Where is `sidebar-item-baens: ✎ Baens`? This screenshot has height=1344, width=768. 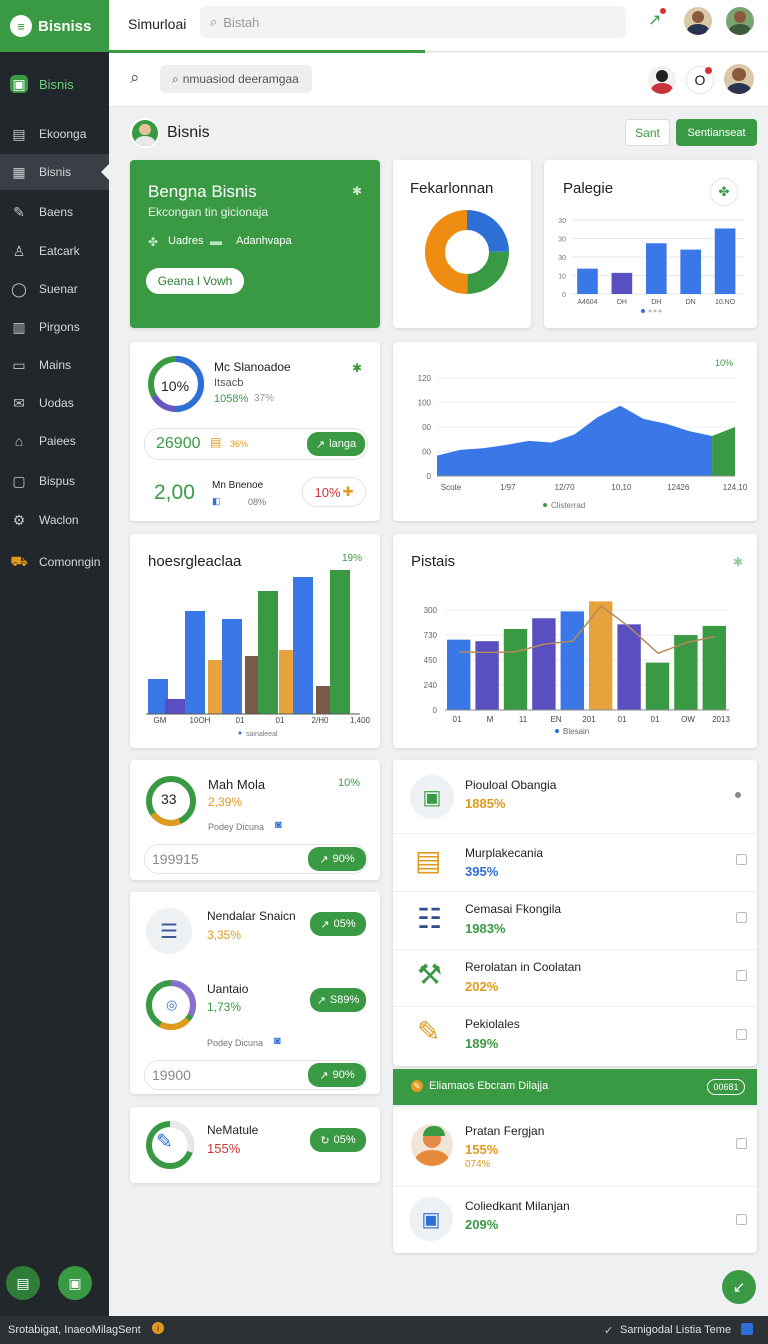 sidebar-item-baens: ✎ Baens is located at coordinates (54, 212).